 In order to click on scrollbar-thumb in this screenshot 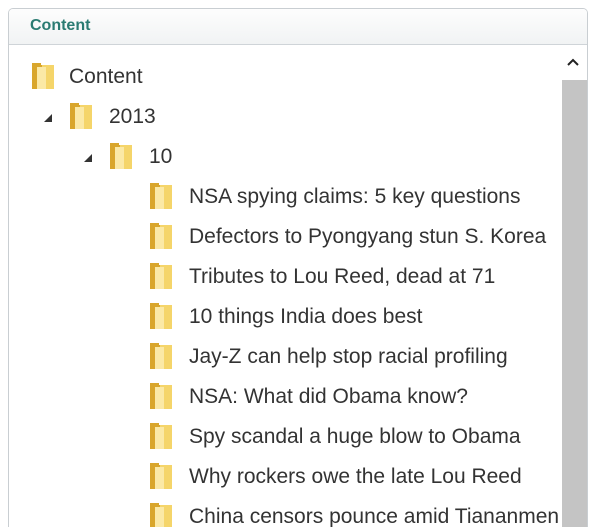, I will do `click(574, 303)`.